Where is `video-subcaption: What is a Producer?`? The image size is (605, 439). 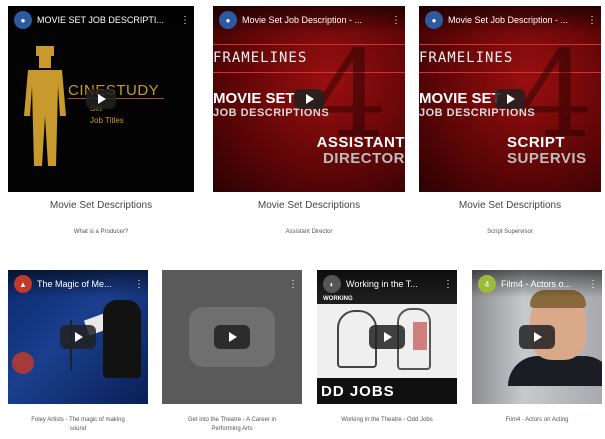
video-subcaption: What is a Producer? is located at coordinates (101, 232).